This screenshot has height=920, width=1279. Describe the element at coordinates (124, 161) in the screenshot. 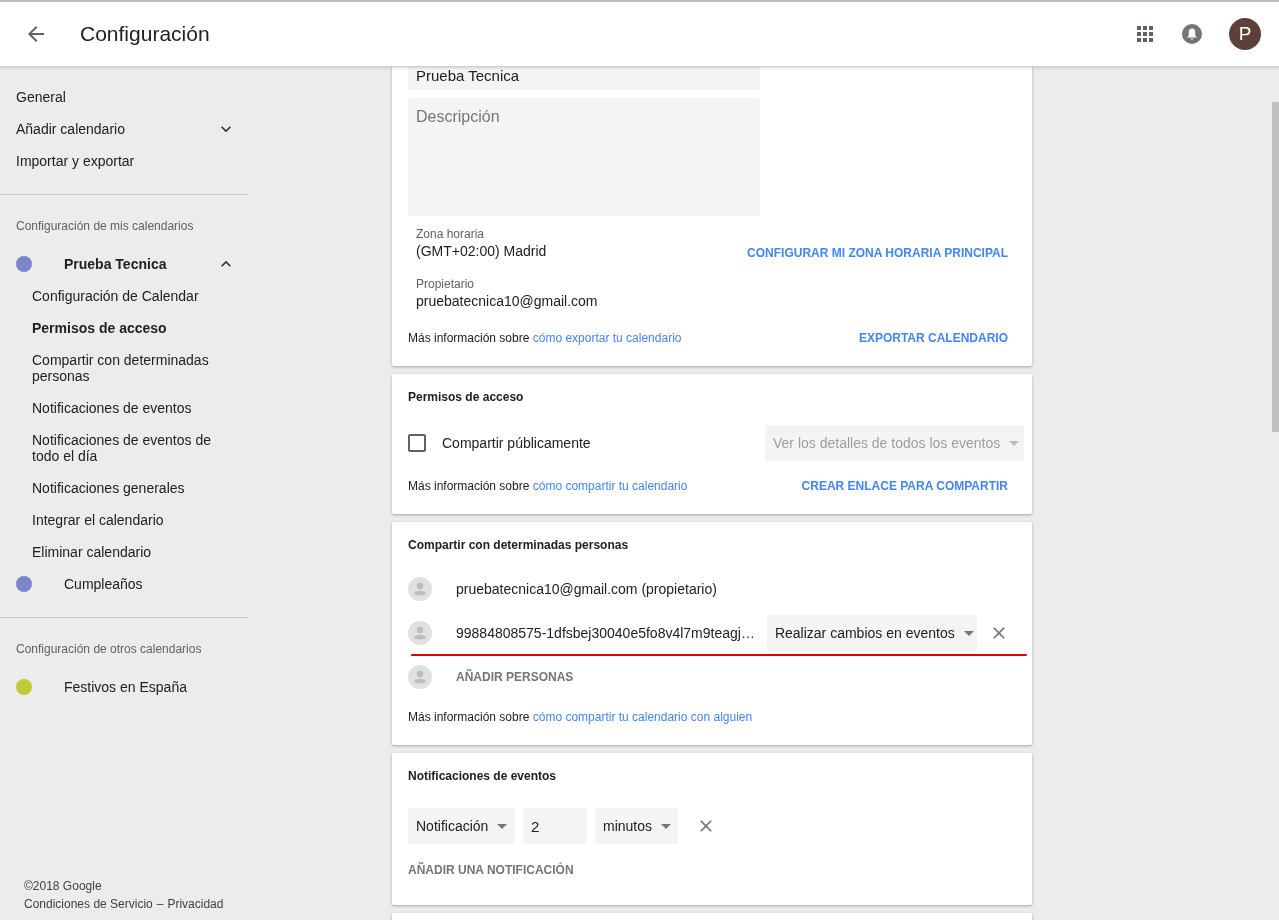

I see `sidebar-item: Importar y exportar` at that location.